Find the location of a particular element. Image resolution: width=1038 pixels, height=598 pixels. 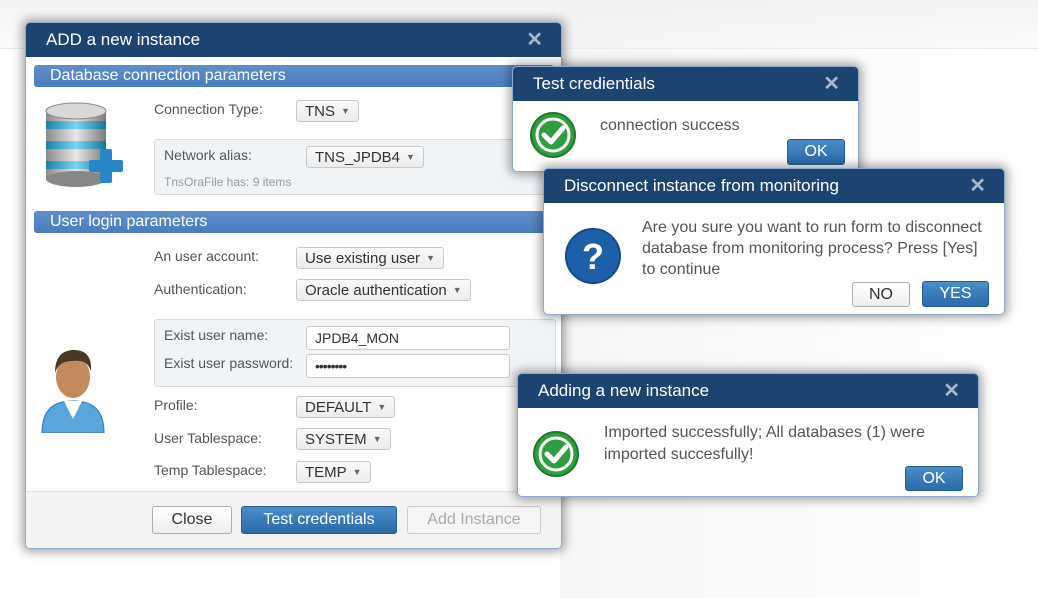

profile-select: DEFAULT ▼ is located at coordinates (346, 407).